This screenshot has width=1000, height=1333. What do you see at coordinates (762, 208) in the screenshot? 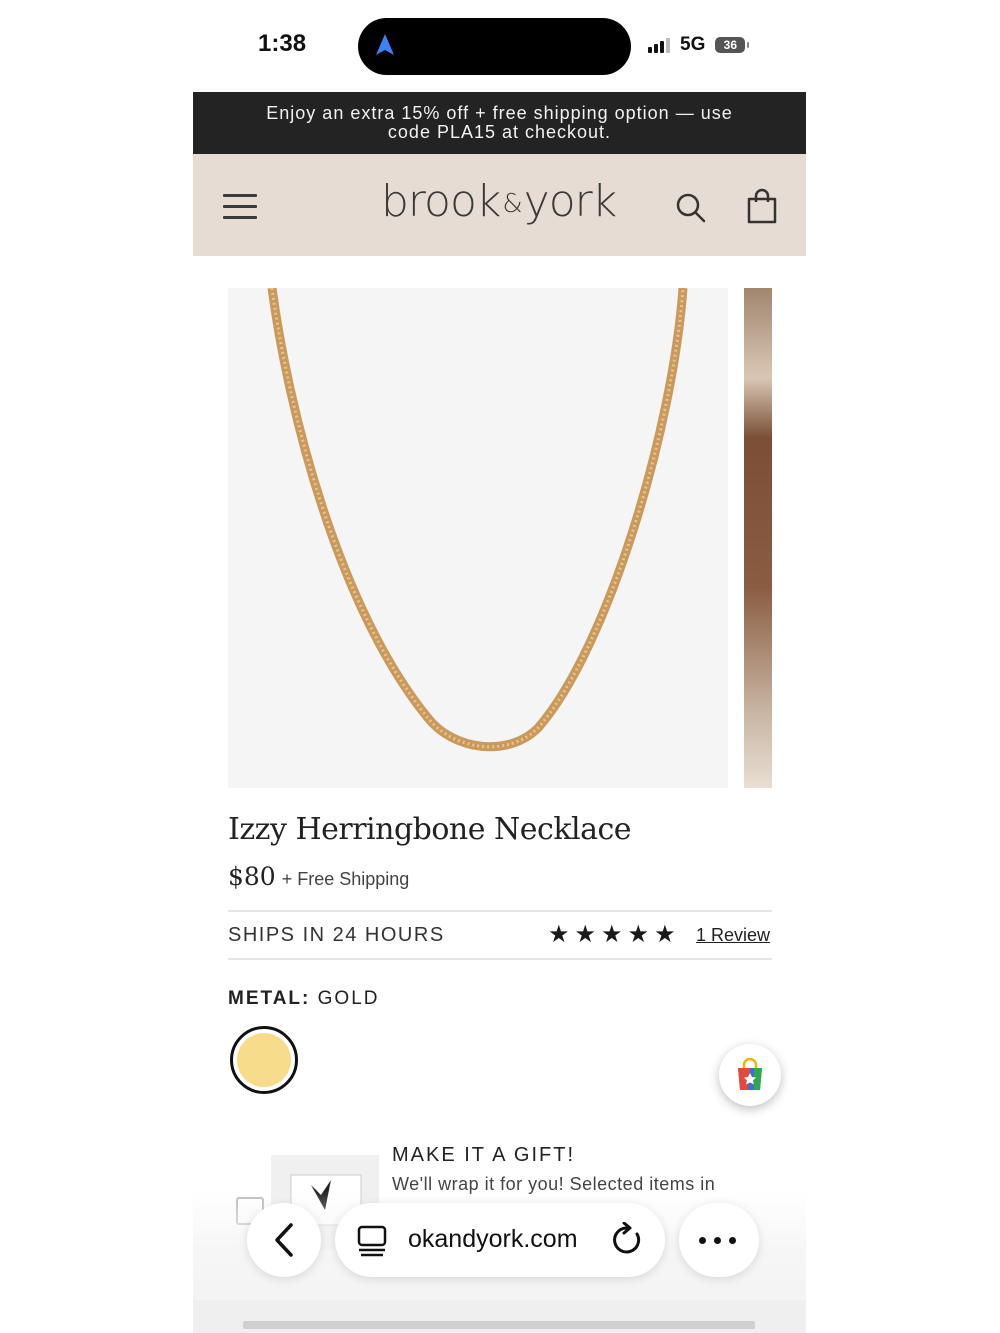
I see `shopping-bag-icon` at bounding box center [762, 208].